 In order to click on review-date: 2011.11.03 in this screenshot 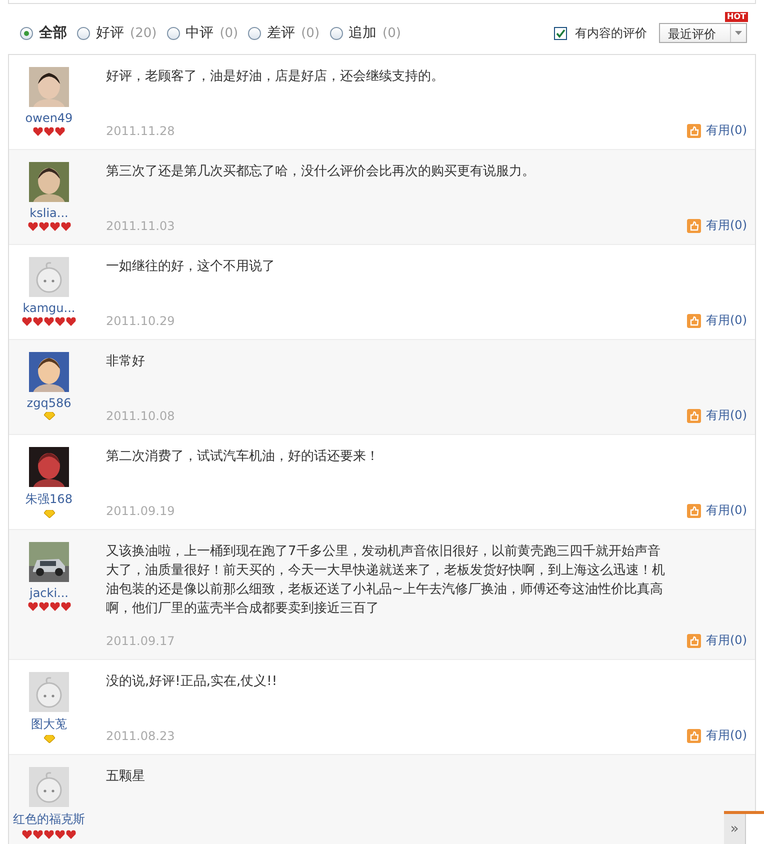, I will do `click(140, 225)`.